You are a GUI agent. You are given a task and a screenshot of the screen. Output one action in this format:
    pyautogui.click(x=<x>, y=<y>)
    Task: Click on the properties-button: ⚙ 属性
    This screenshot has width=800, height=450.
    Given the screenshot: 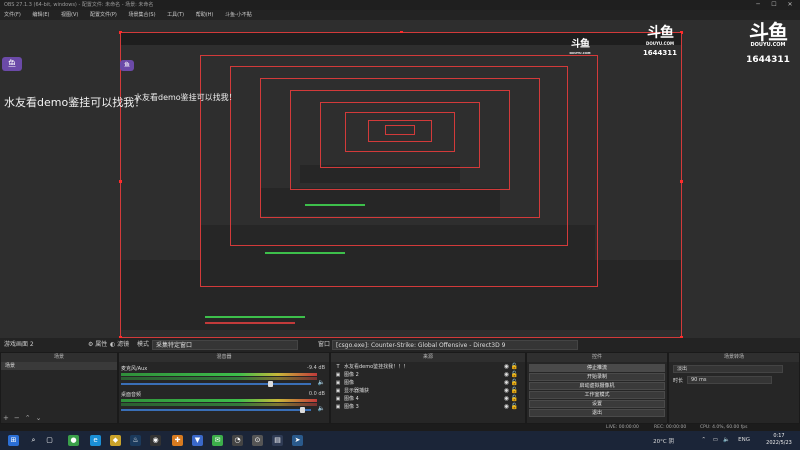 What is the action you would take?
    pyautogui.click(x=97, y=345)
    